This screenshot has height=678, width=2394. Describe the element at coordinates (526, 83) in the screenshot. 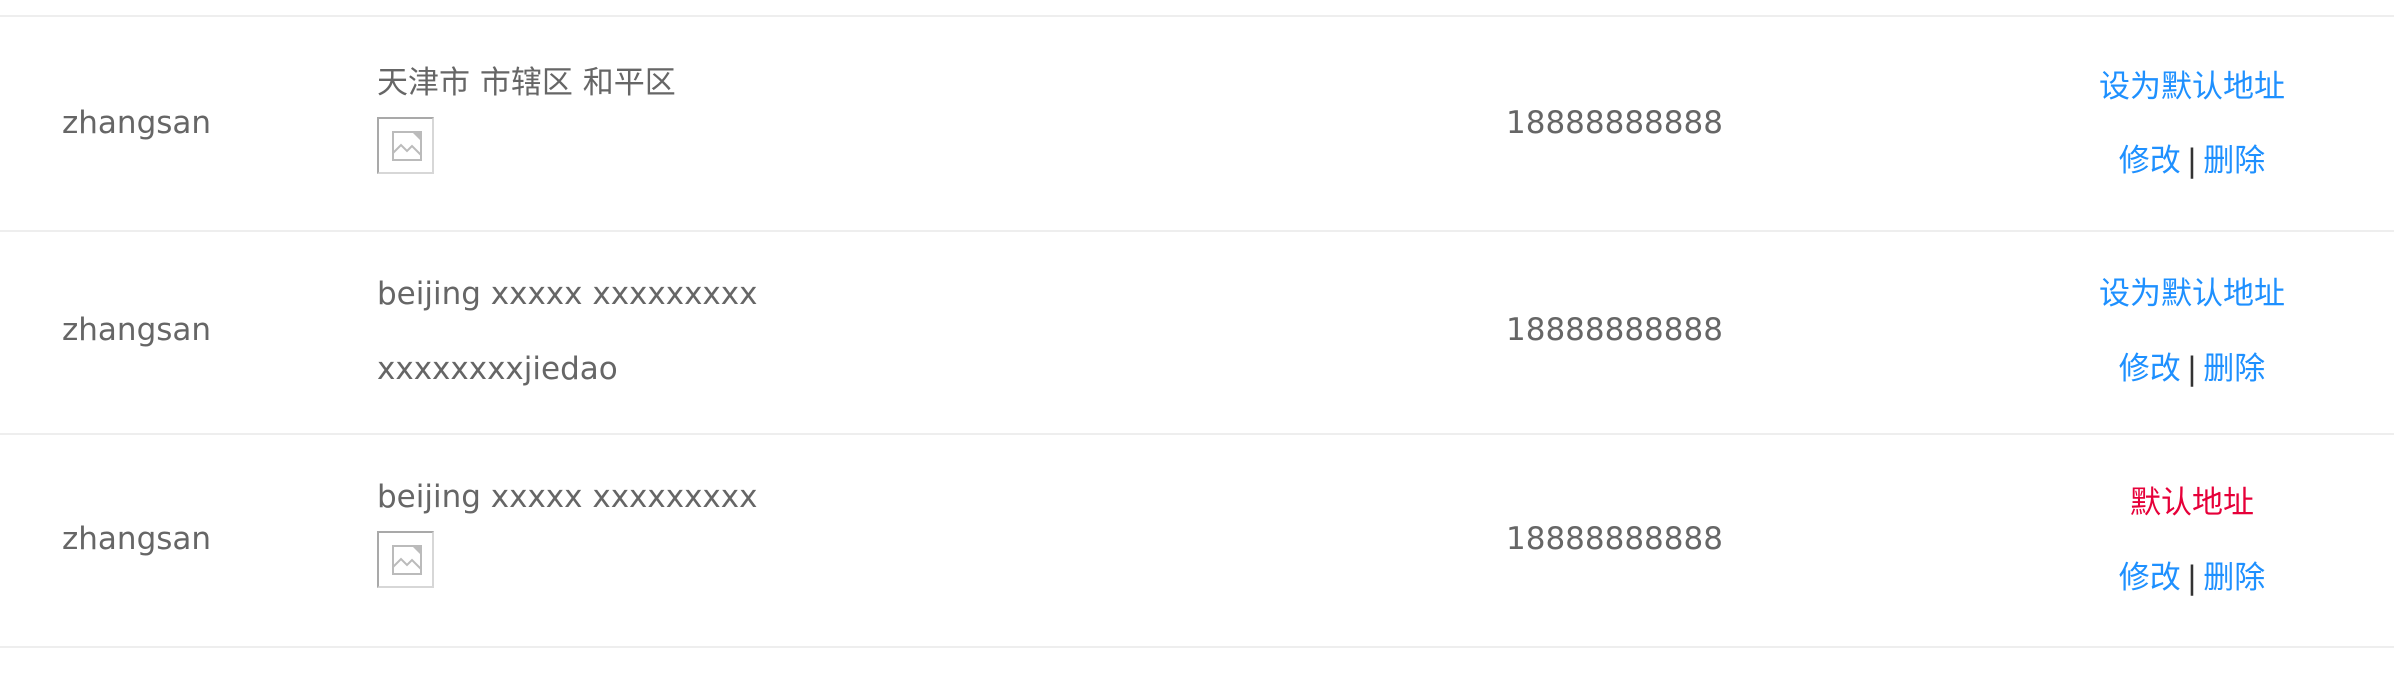

I see `address-line: 天津市 市辖区 和平区` at that location.